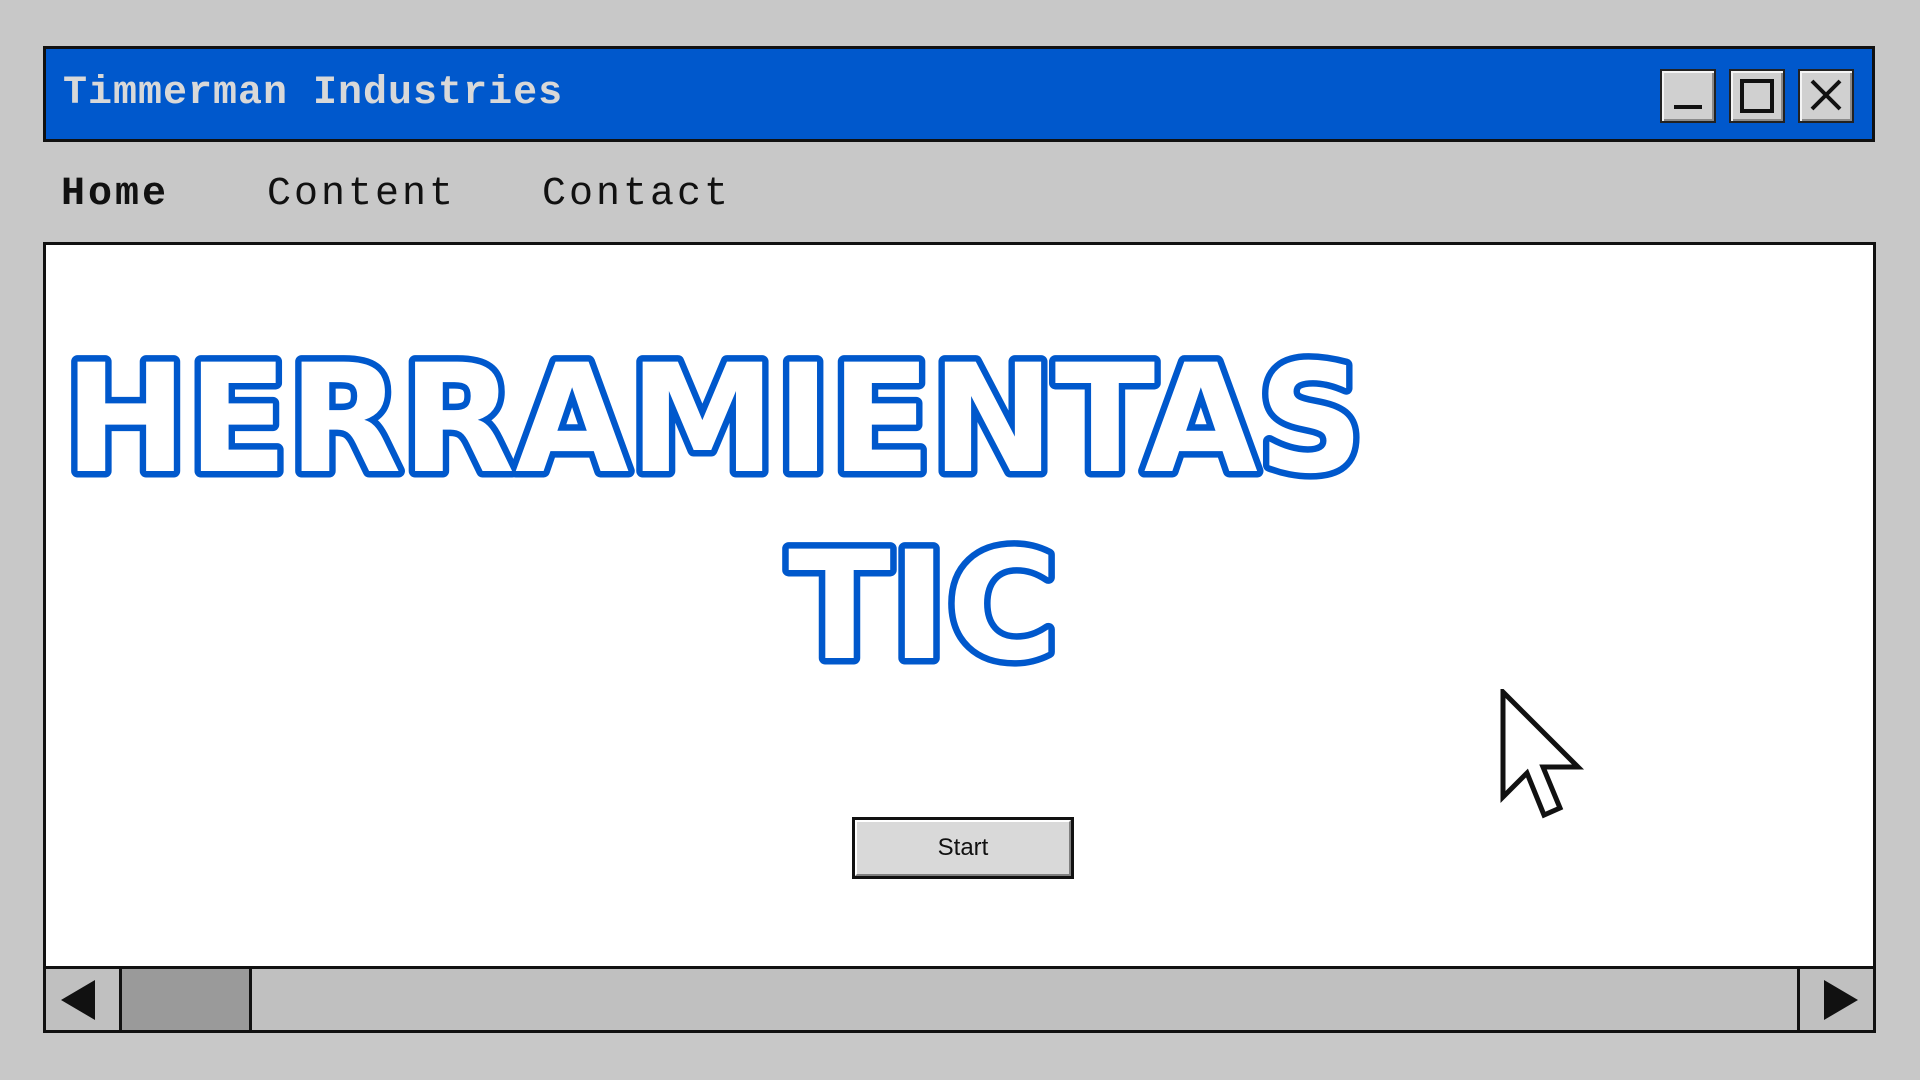  What do you see at coordinates (923, 607) in the screenshot?
I see `hero-heading-line2: TIC` at bounding box center [923, 607].